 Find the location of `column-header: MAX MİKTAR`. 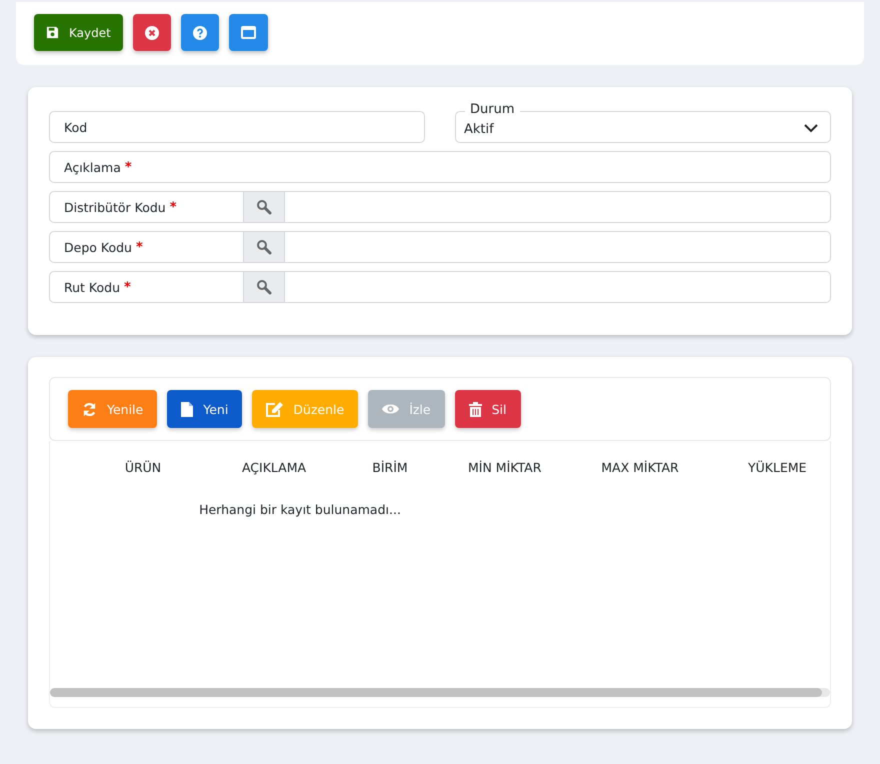

column-header: MAX MİKTAR is located at coordinates (640, 467).